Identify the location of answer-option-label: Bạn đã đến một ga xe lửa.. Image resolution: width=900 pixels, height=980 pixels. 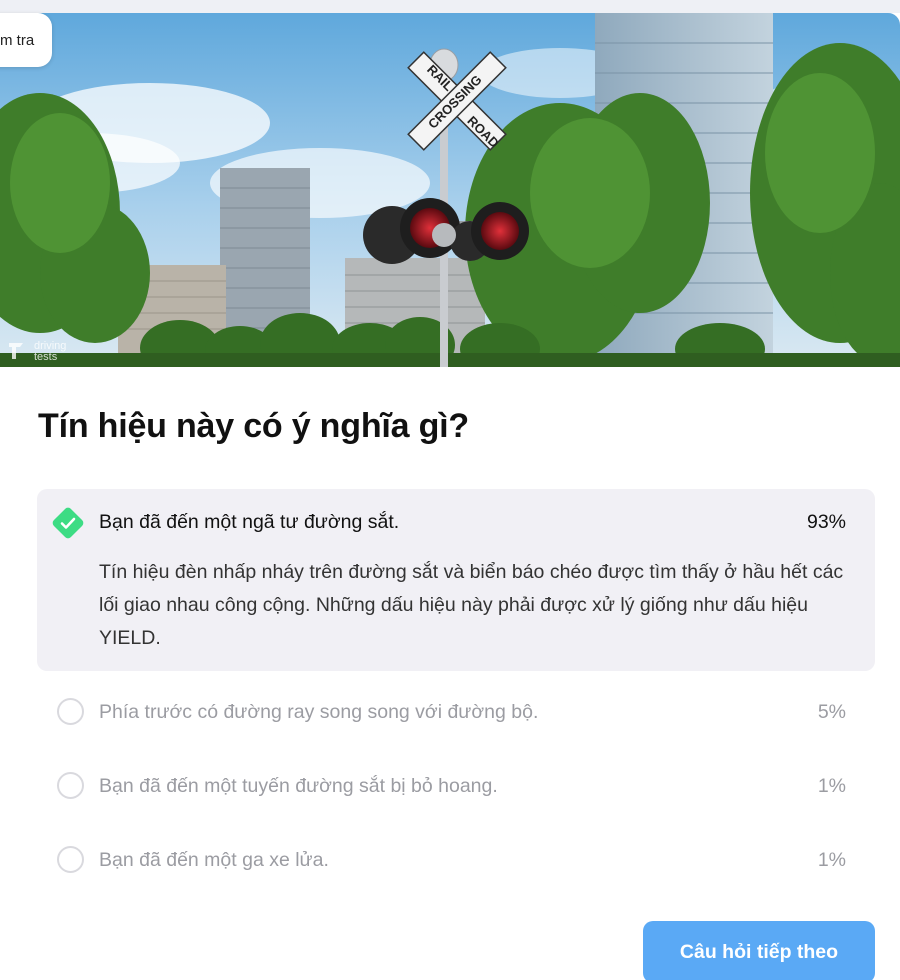
(214, 860).